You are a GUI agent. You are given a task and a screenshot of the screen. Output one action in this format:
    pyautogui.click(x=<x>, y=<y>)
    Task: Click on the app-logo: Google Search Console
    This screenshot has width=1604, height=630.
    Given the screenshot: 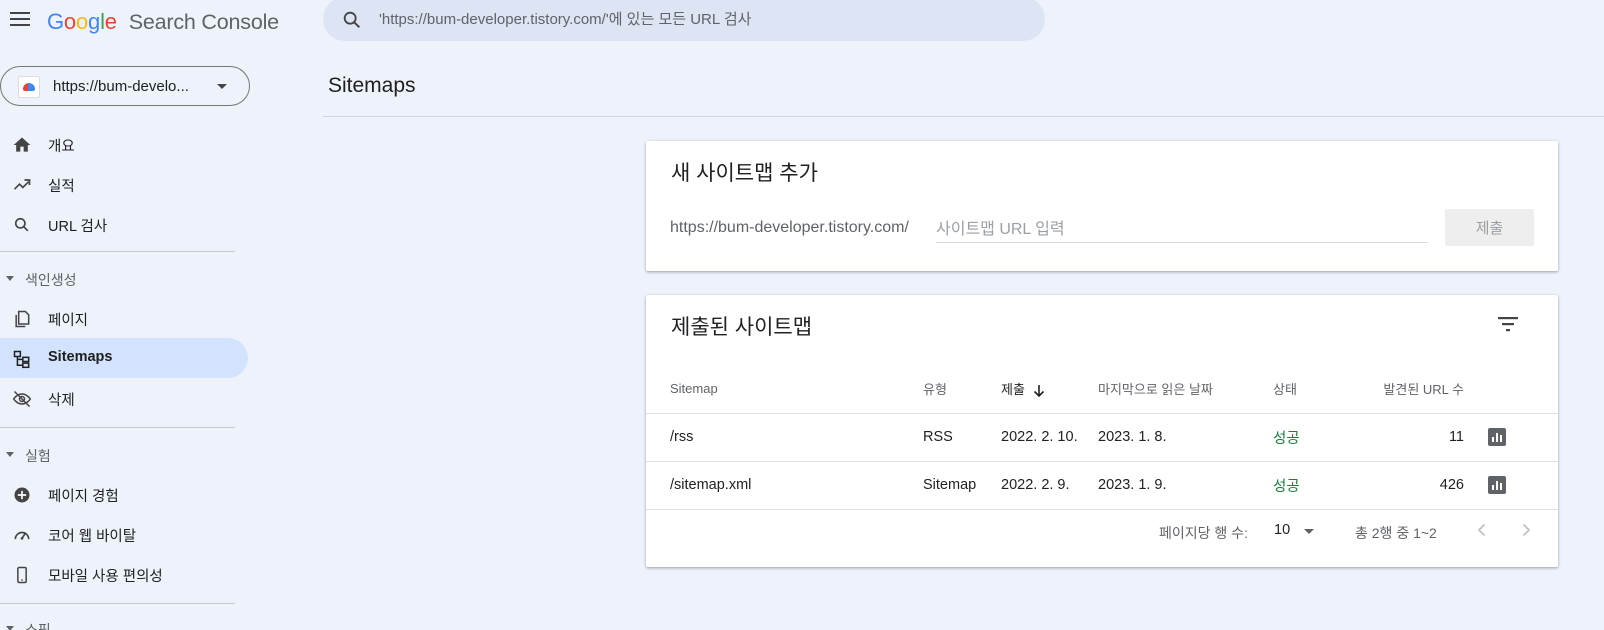 What is the action you would take?
    pyautogui.click(x=163, y=22)
    